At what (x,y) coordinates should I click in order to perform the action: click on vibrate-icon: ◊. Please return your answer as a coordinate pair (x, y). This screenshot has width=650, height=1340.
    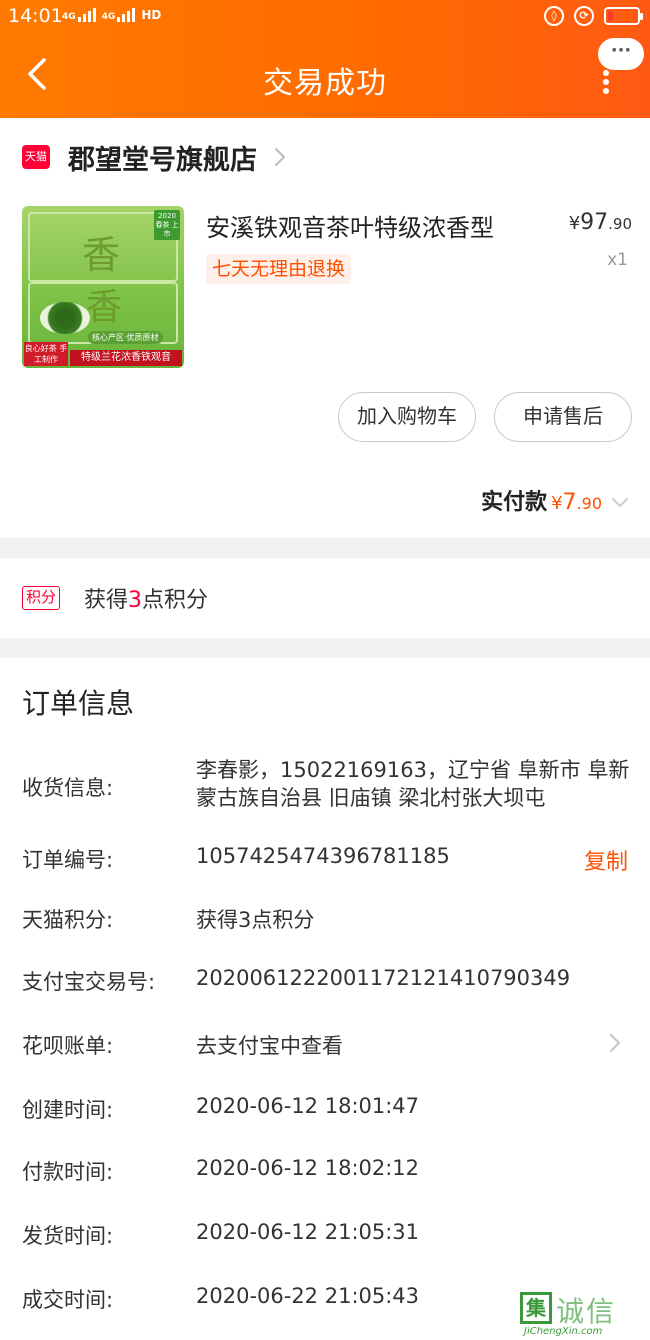
    Looking at the image, I should click on (554, 16).